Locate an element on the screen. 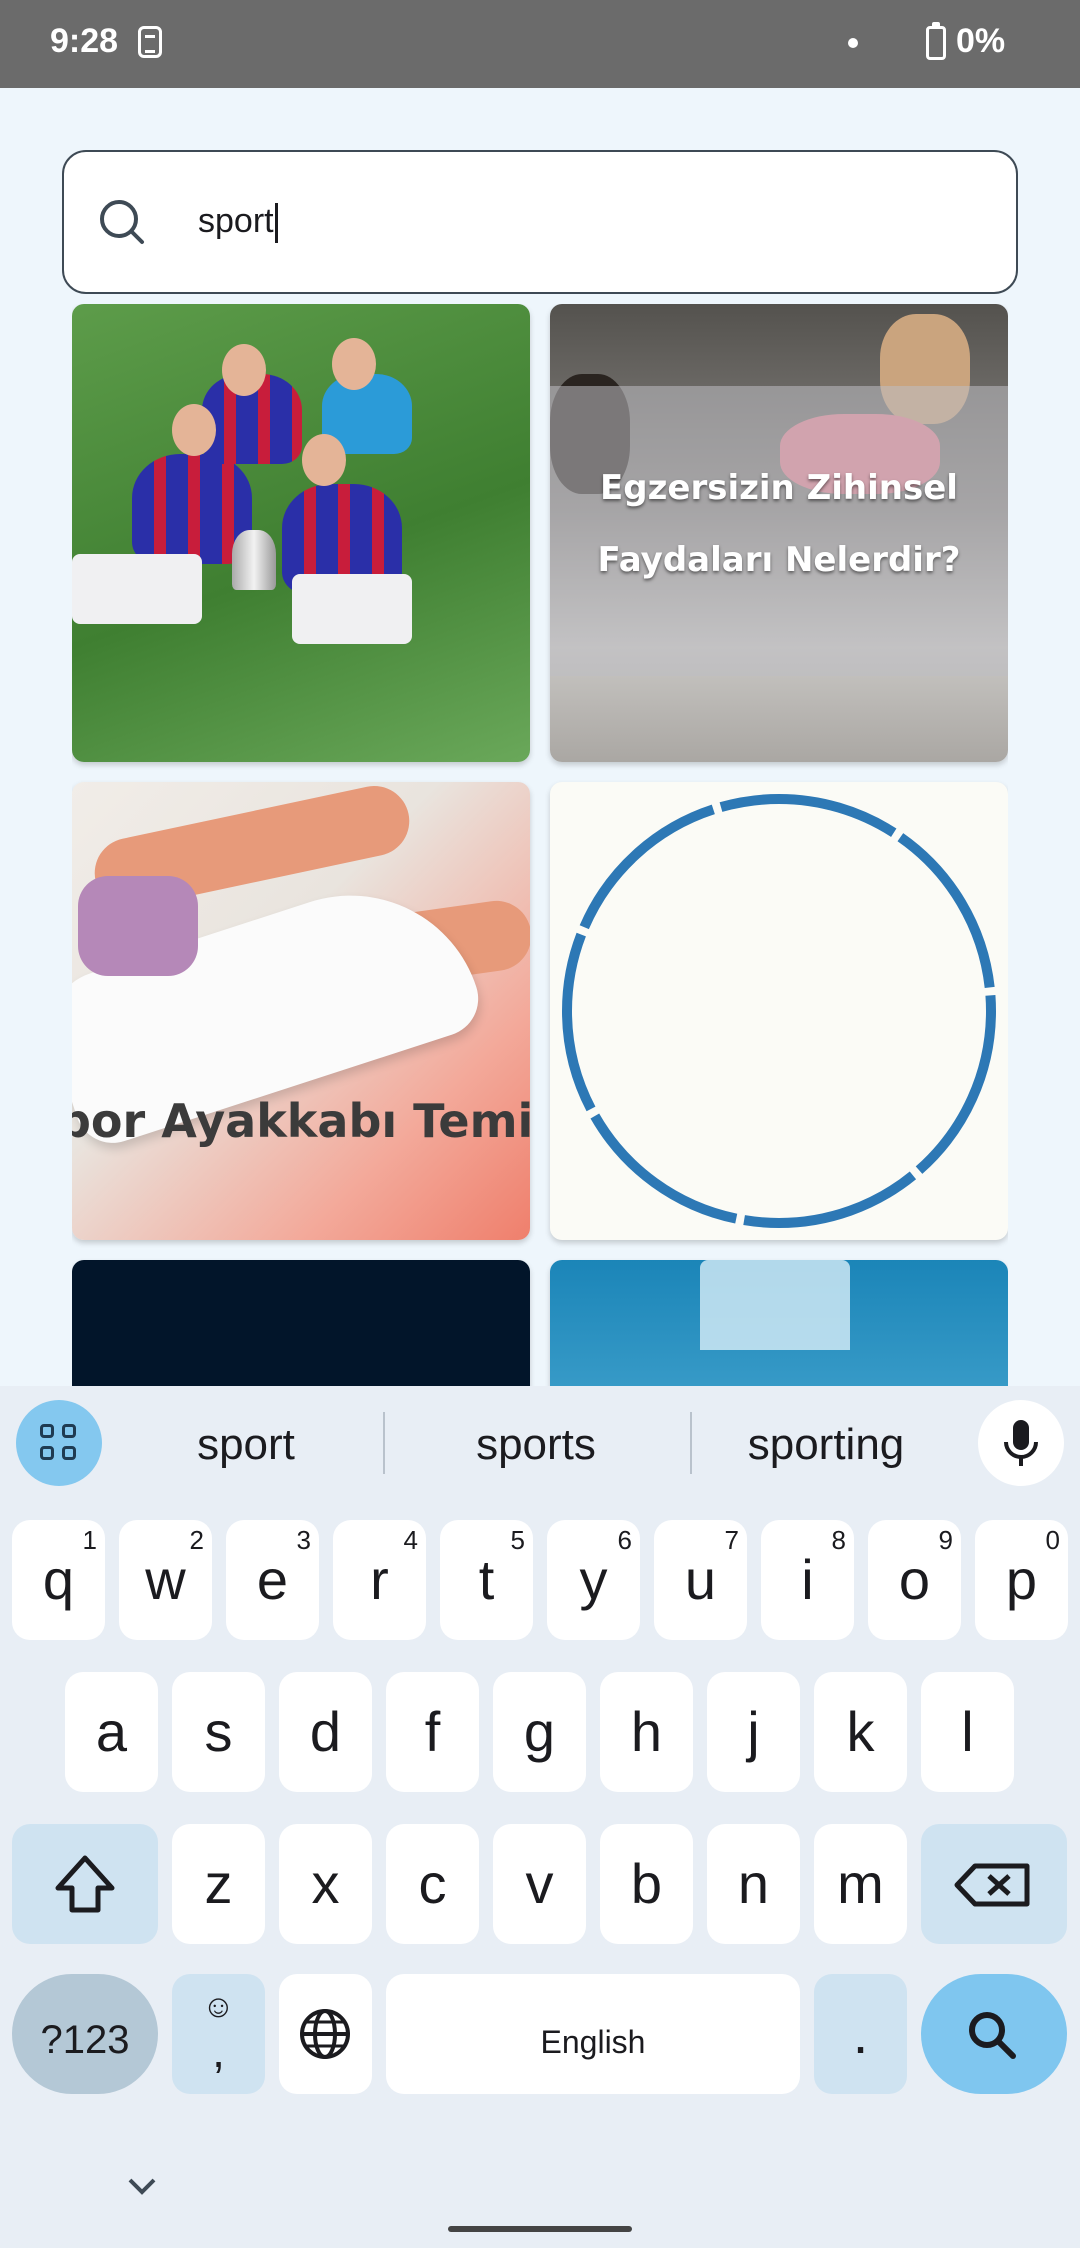 The height and width of the screenshot is (2248, 1080). key-r: r4 is located at coordinates (379, 1580).